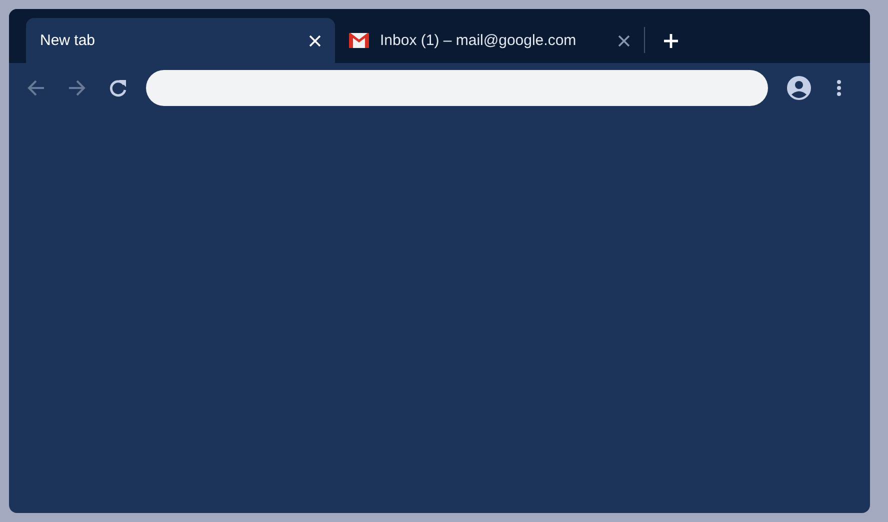  What do you see at coordinates (671, 41) in the screenshot?
I see `new-tab-icon` at bounding box center [671, 41].